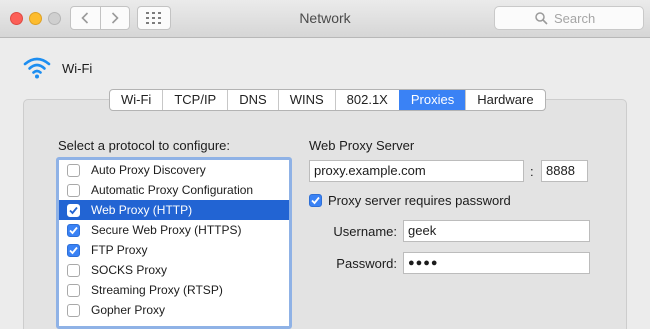  I want to click on protocol-label: FTP Proxy, so click(119, 250).